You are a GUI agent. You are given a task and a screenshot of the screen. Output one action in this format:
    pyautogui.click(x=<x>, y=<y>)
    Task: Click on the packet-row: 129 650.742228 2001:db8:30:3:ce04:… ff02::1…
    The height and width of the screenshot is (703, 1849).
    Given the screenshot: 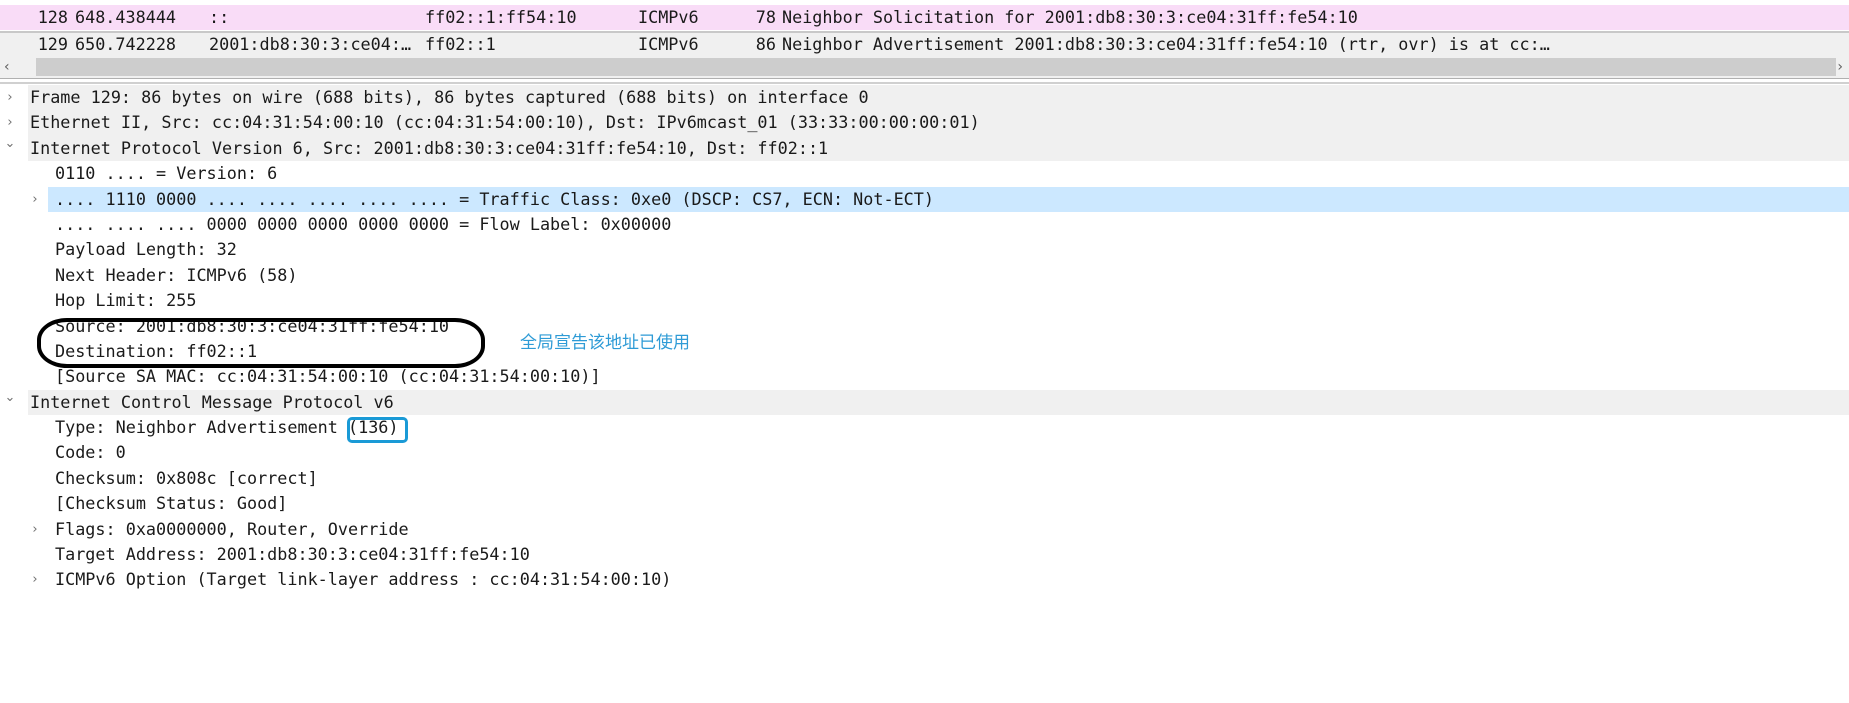 What is the action you would take?
    pyautogui.click(x=924, y=44)
    